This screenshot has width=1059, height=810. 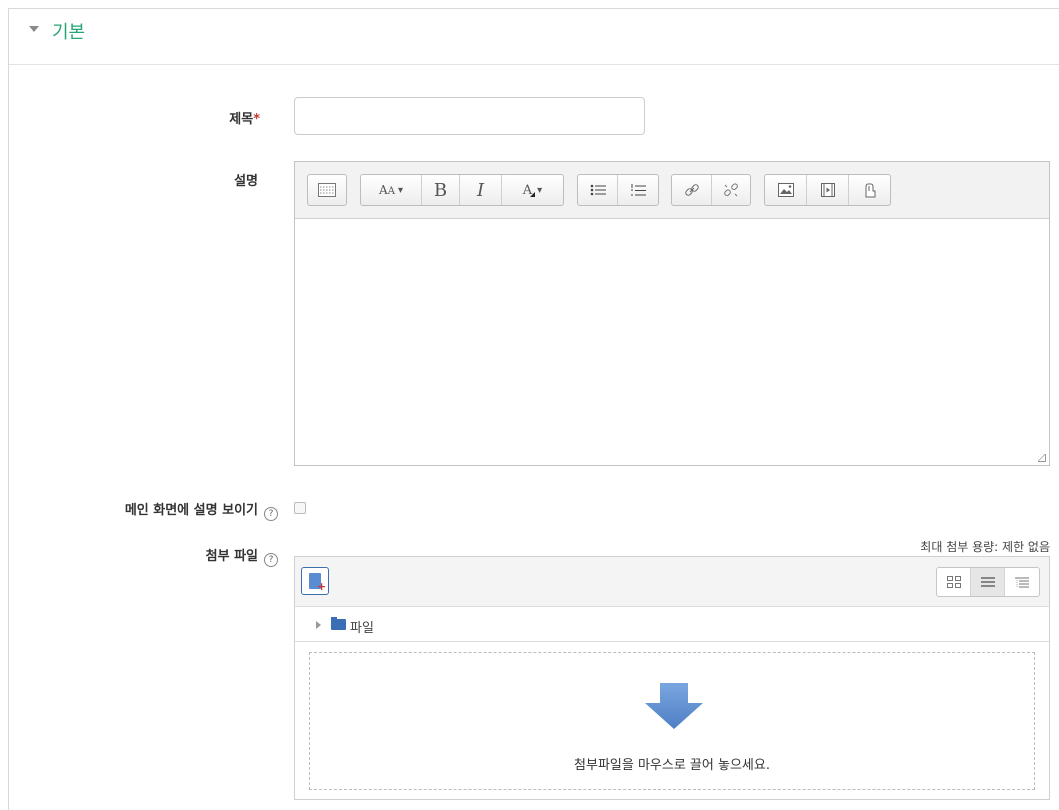 What do you see at coordinates (191, 510) in the screenshot?
I see `show-description-label-text: 메인 화면에 설명 보이기` at bounding box center [191, 510].